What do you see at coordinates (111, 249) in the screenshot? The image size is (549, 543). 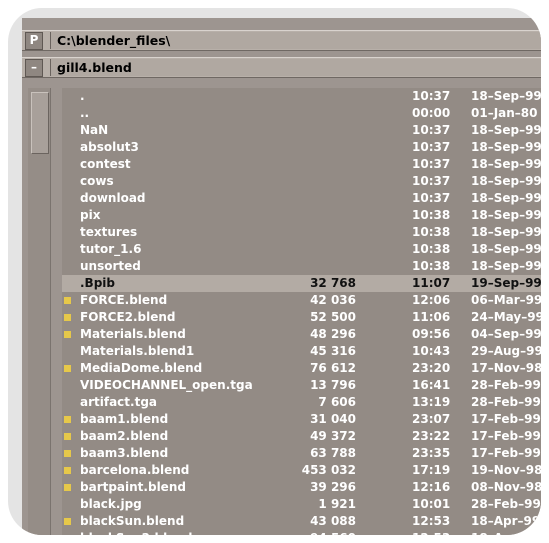 I see `file-name: tutor_1.6` at bounding box center [111, 249].